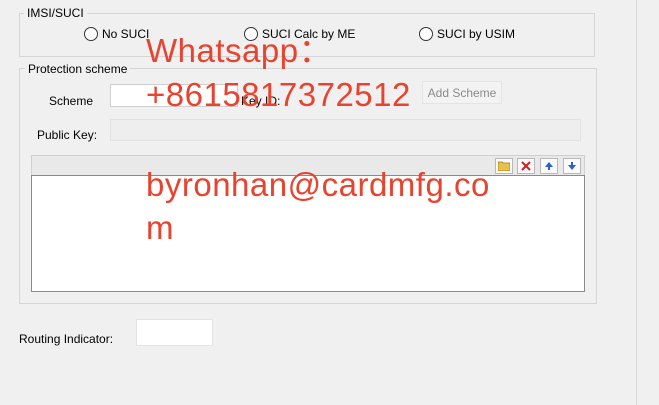 Image resolution: width=659 pixels, height=405 pixels. What do you see at coordinates (636, 202) in the screenshot?
I see `window-edge` at bounding box center [636, 202].